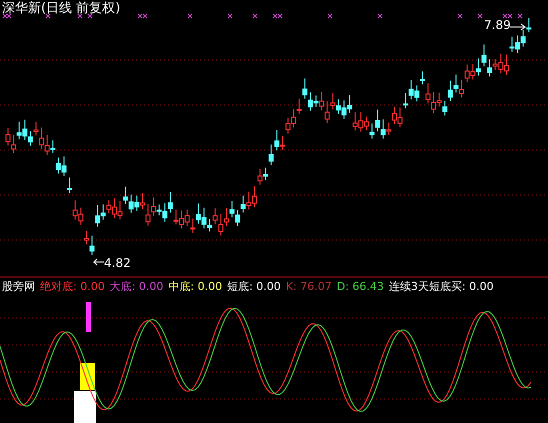 This screenshot has width=548, height=423. Describe the element at coordinates (497, 25) in the screenshot. I see `price-label: 7.89` at that location.